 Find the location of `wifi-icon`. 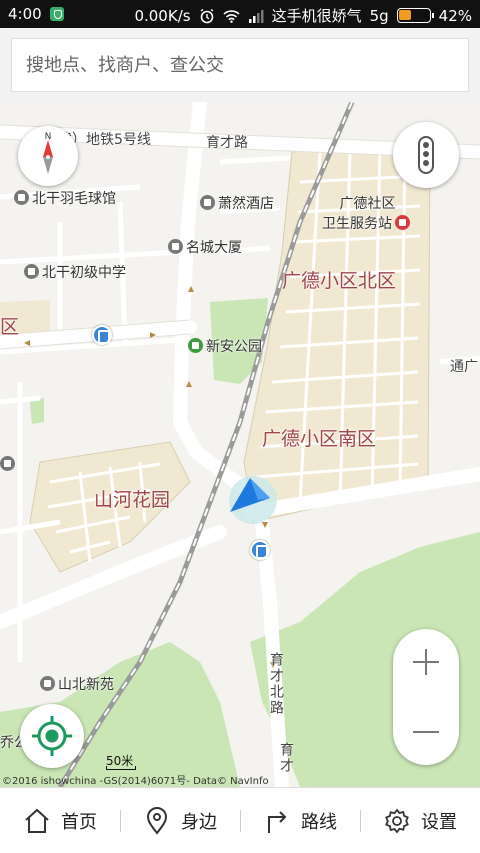

wifi-icon is located at coordinates (231, 16).